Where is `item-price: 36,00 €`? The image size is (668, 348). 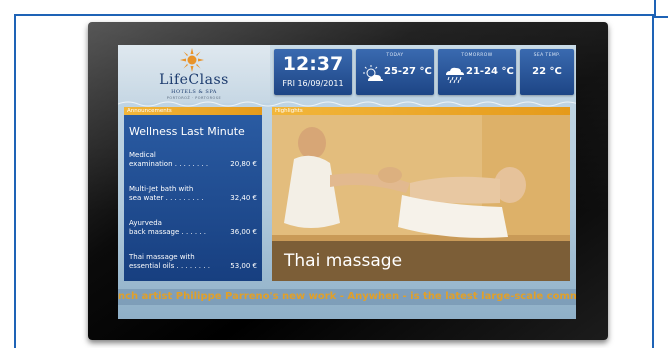
item-price: 36,00 € is located at coordinates (243, 232).